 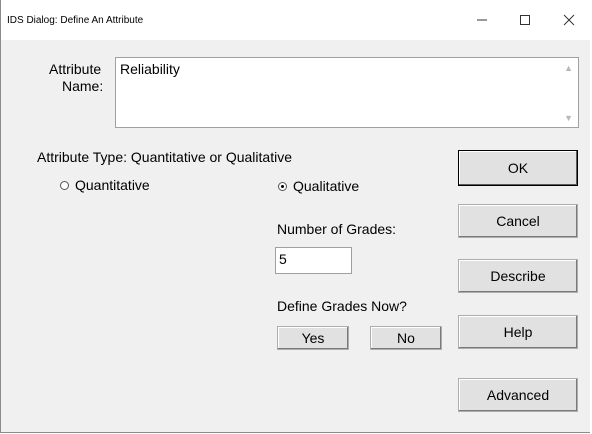 What do you see at coordinates (83, 86) in the screenshot?
I see `attribute-name-label-line2: Name:` at bounding box center [83, 86].